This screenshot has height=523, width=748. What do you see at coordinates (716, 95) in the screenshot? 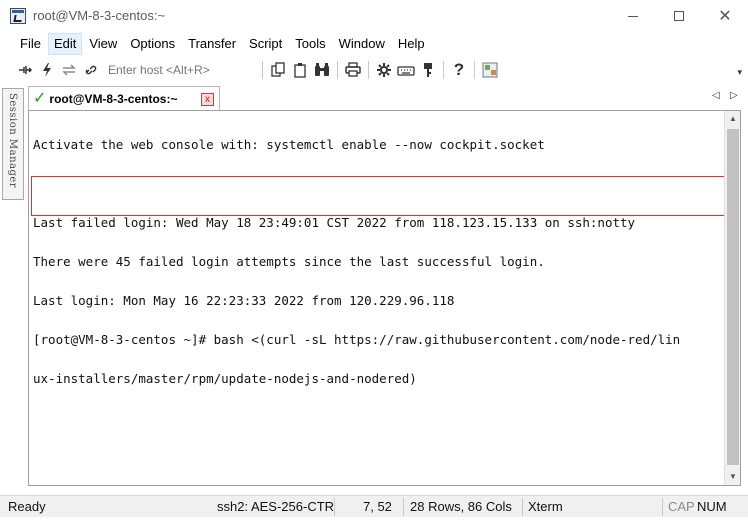
I see `tab-scroll-left-icon: ◁` at bounding box center [716, 95].